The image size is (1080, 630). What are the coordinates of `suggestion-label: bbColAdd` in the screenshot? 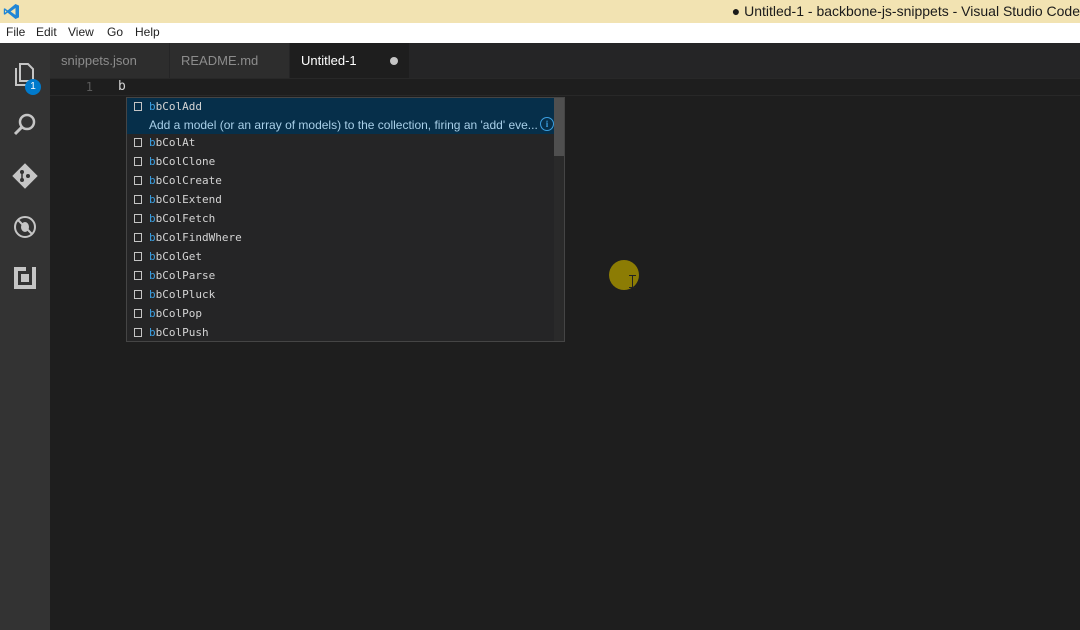 It's located at (175, 106).